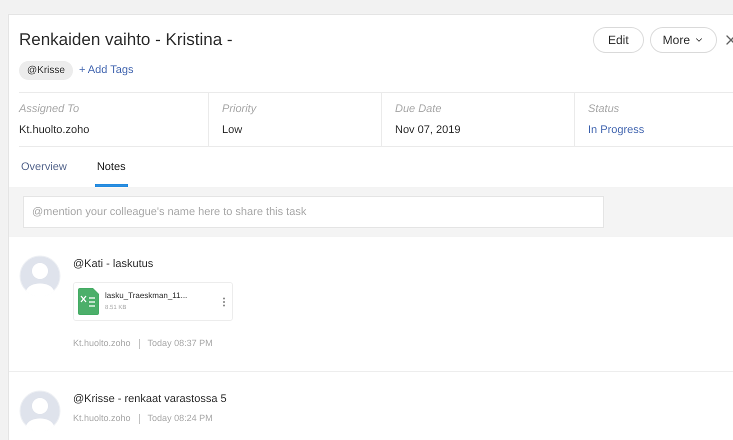 This screenshot has height=440, width=733. I want to click on field-label: Status, so click(604, 109).